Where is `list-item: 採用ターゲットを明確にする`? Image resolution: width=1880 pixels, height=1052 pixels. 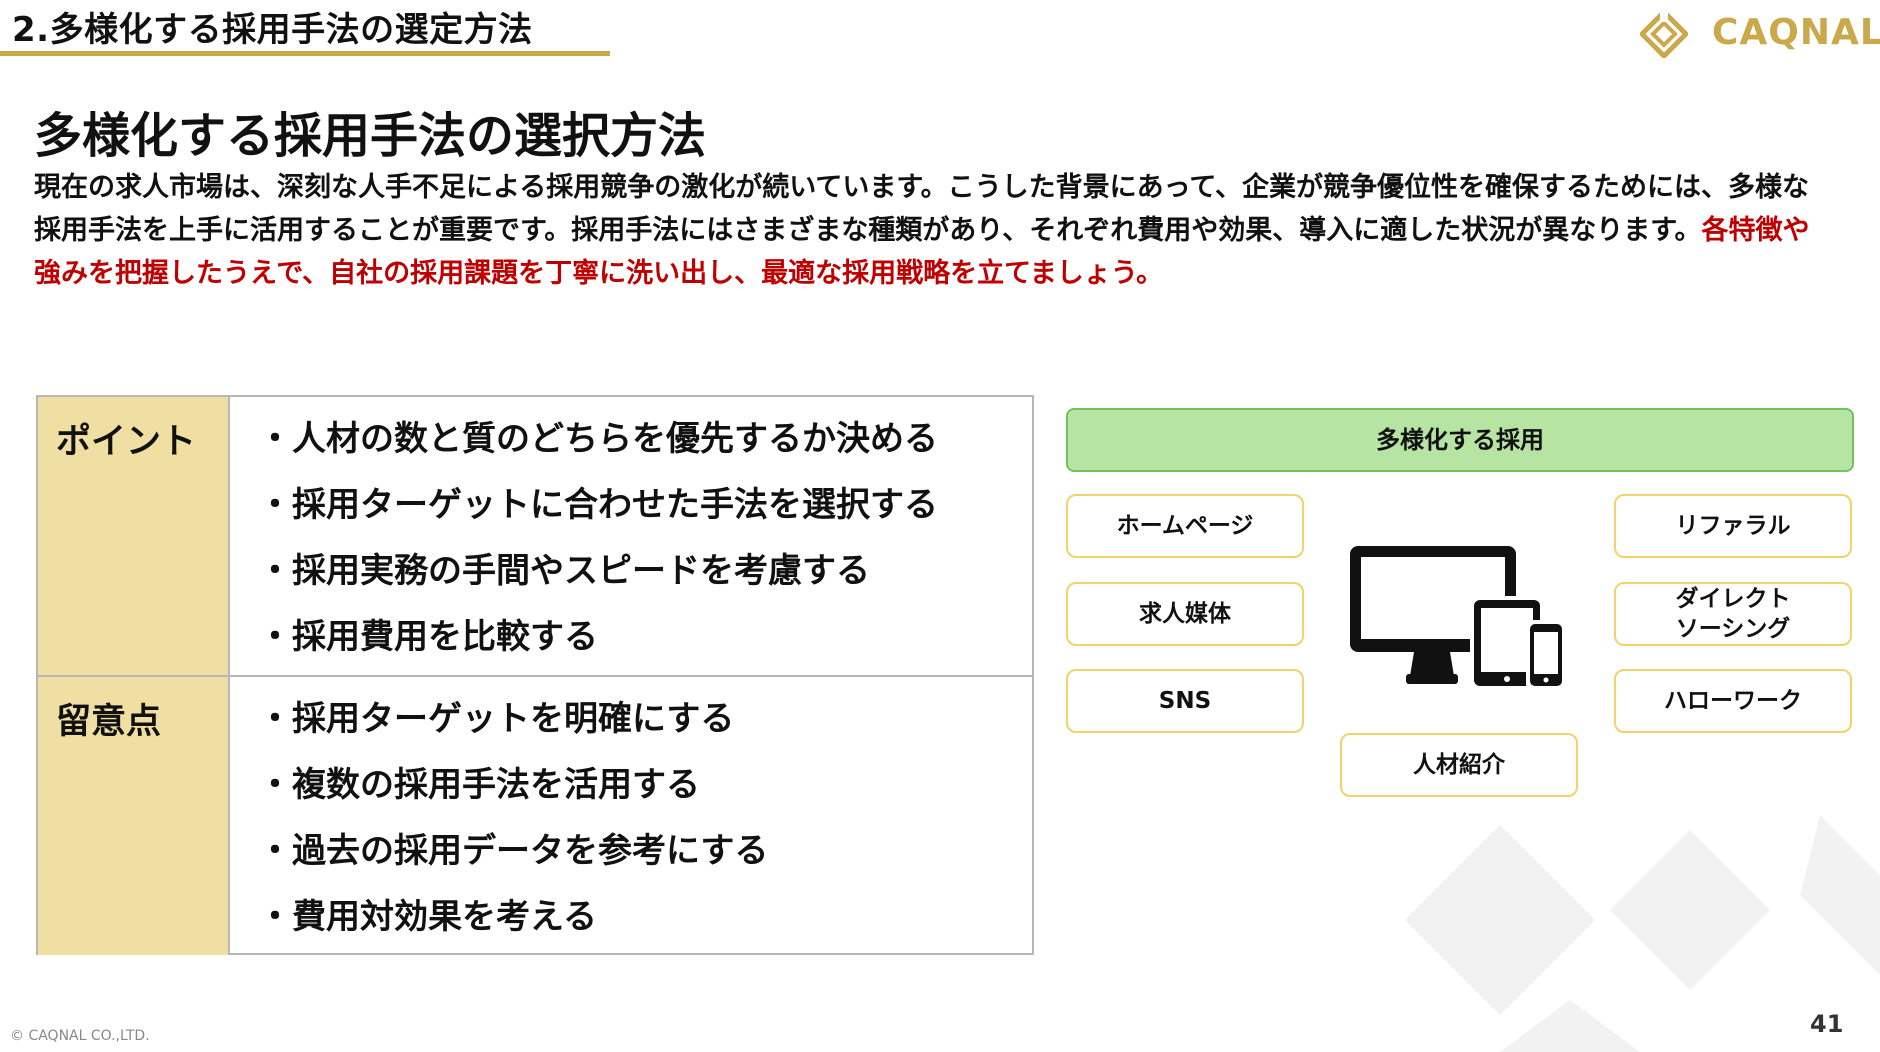 list-item: 採用ターゲットを明確にする is located at coordinates (513, 724).